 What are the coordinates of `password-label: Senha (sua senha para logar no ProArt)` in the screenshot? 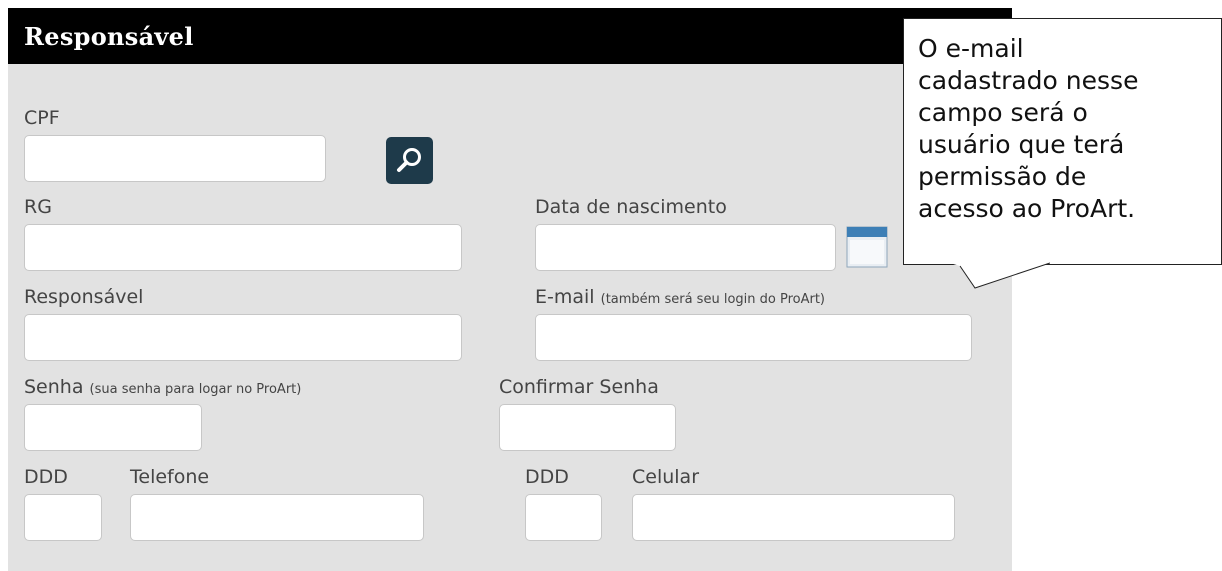 It's located at (162, 388).